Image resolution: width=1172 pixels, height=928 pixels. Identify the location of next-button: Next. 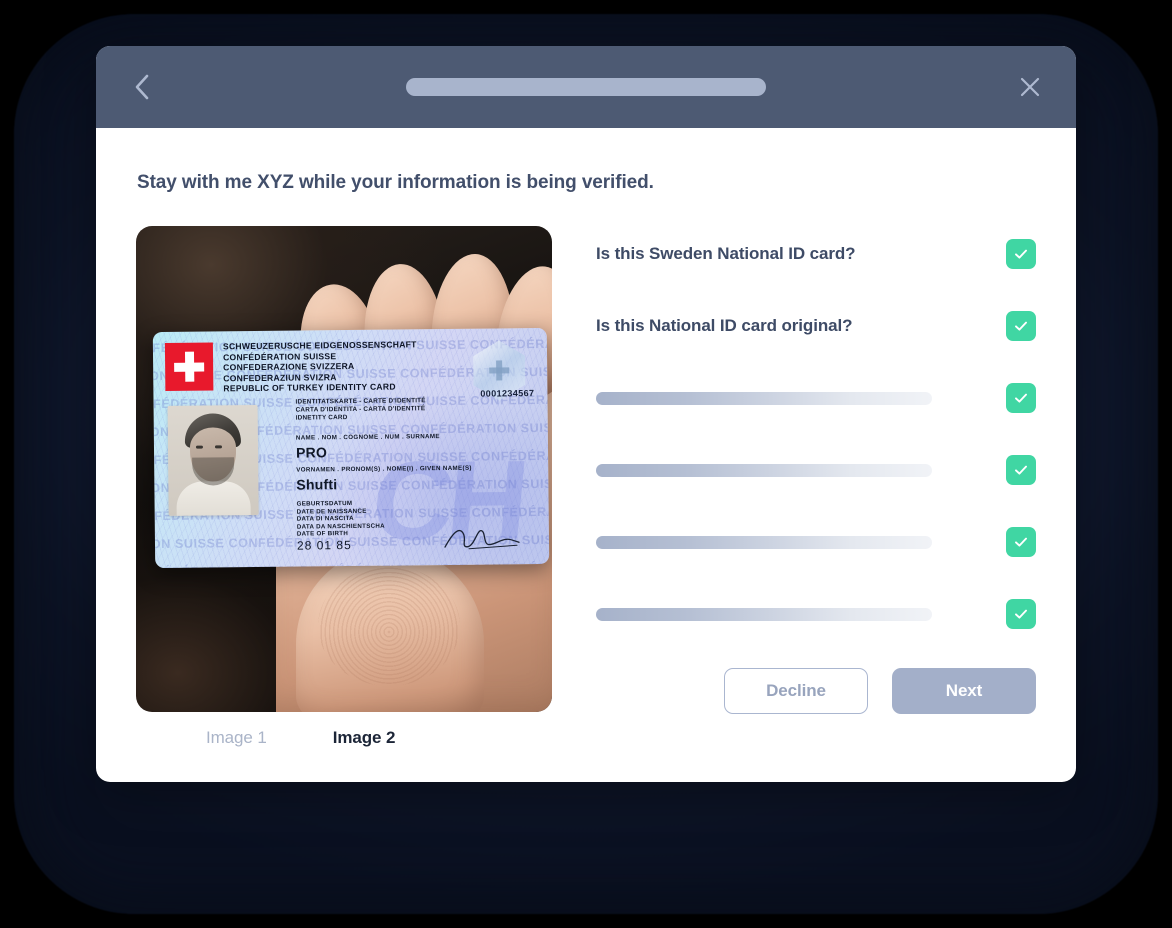
(964, 691).